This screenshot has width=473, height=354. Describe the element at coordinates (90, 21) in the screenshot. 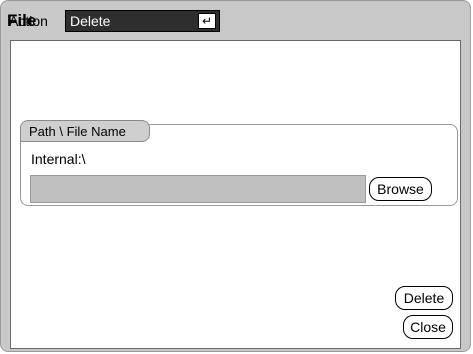

I see `action-selected-value: Delete` at that location.